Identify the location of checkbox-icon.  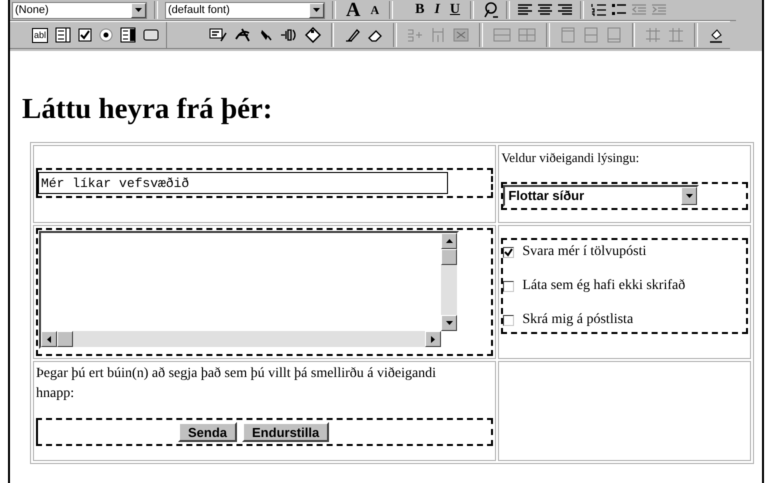
(85, 35).